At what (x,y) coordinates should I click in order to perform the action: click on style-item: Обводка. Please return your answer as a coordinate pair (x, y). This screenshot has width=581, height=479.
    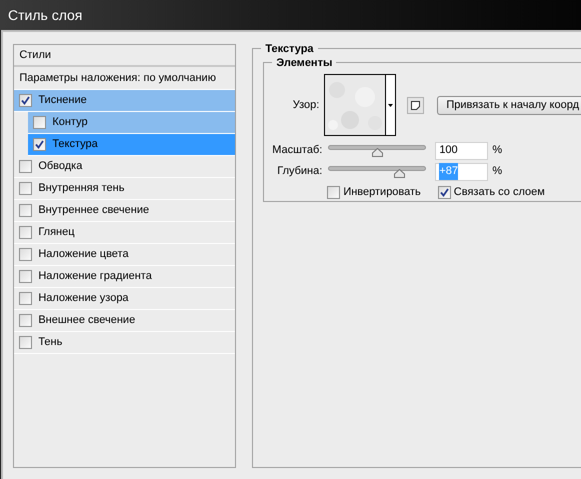
    Looking at the image, I should click on (125, 167).